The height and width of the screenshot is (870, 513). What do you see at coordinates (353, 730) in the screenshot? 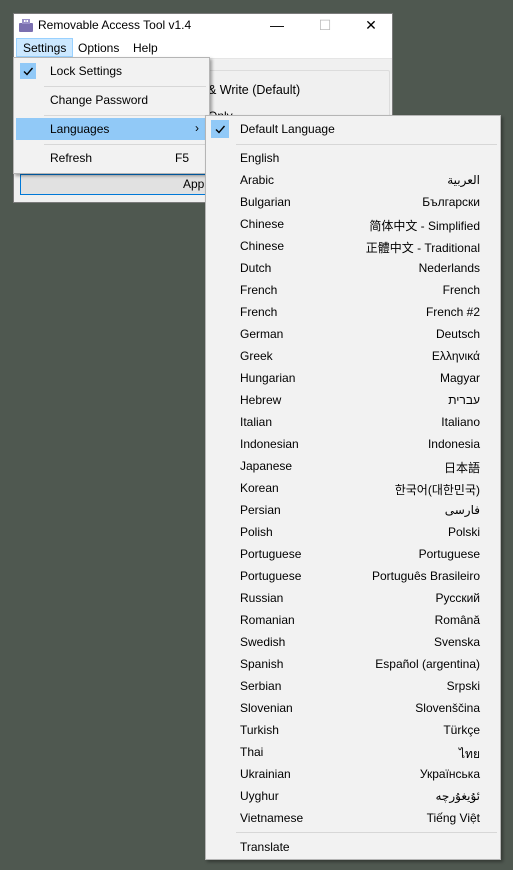
I see `language-item: Turkish Türkçe` at bounding box center [353, 730].